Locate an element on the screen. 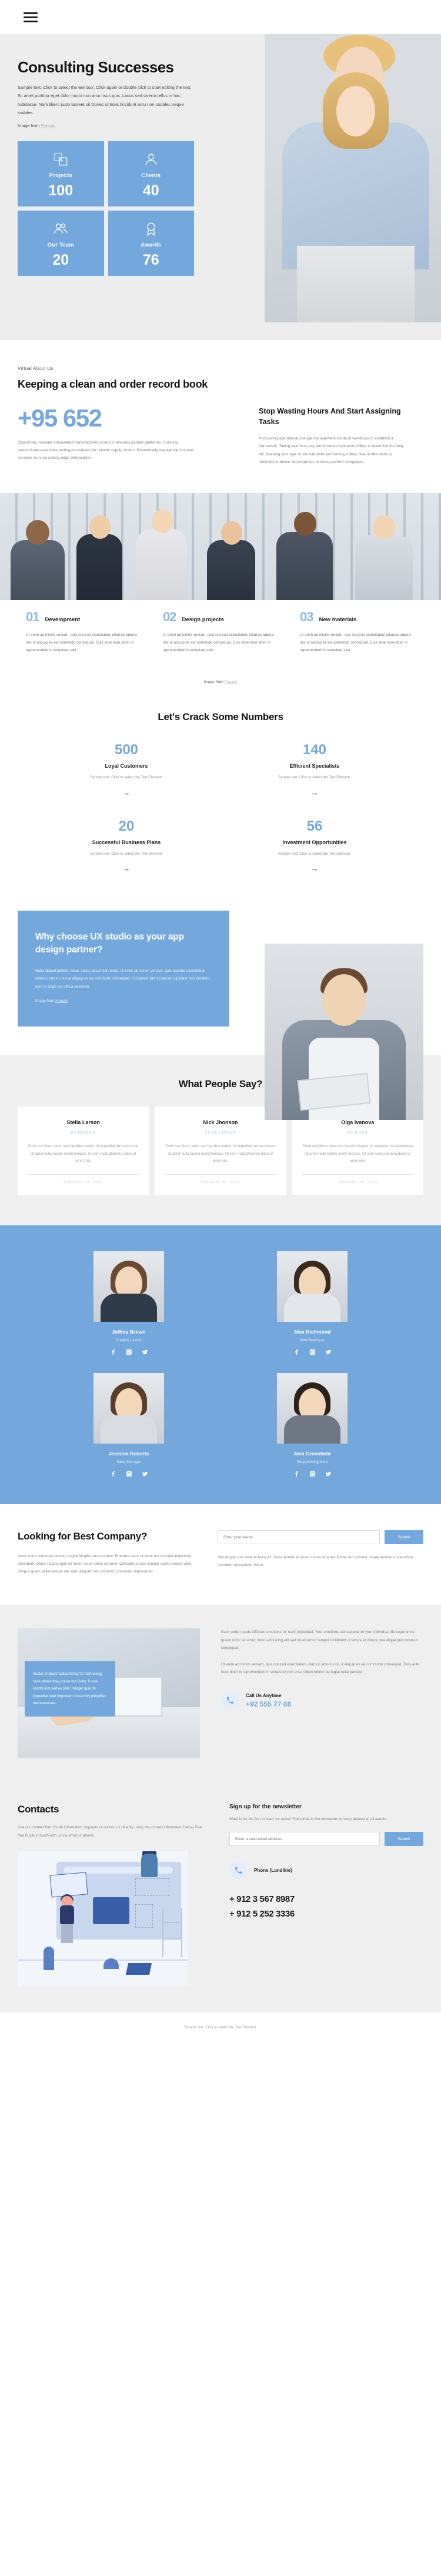 The image size is (441, 2576). top-navigation is located at coordinates (220, 17).